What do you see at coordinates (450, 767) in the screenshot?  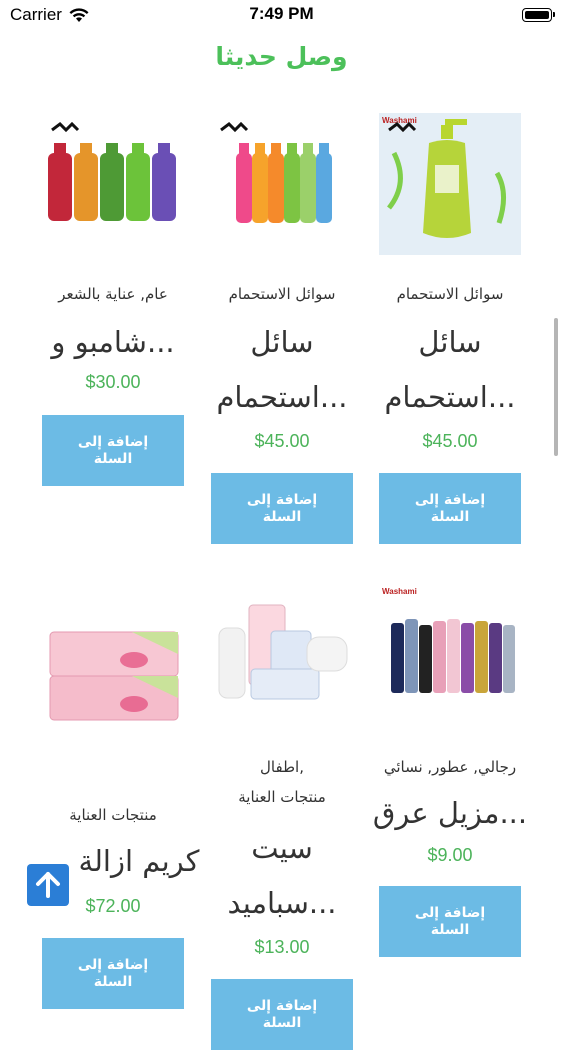 I see `product-category: رجالي, عطور, نسائي` at bounding box center [450, 767].